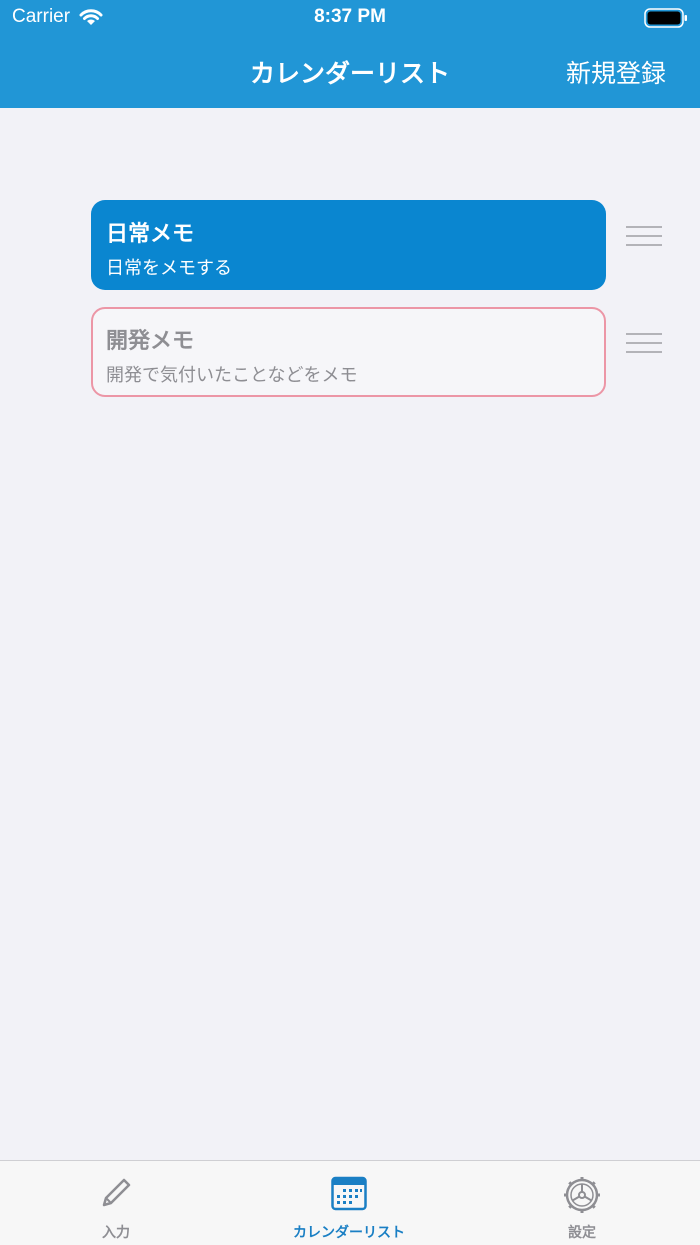 This screenshot has height=1245, width=700. I want to click on calendar-title: 日常メモ, so click(150, 234).